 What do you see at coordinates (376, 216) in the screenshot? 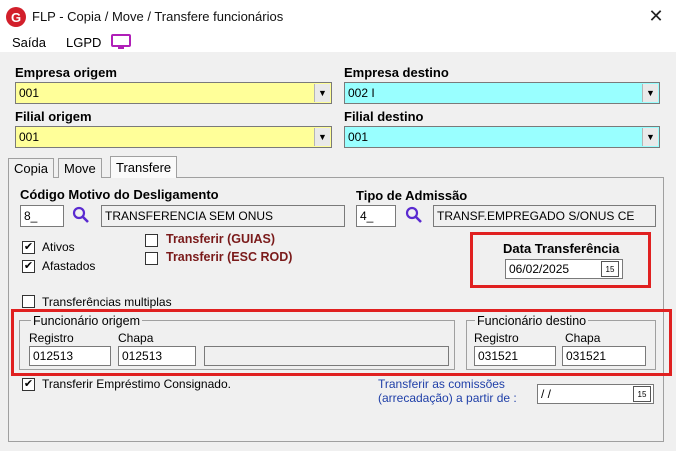
I see `admissao-code-input: 4_` at bounding box center [376, 216].